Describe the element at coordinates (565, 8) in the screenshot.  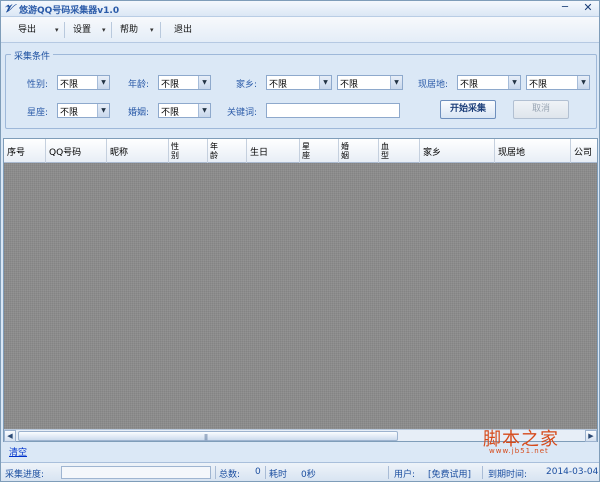
I see `minimize-button: ─` at that location.